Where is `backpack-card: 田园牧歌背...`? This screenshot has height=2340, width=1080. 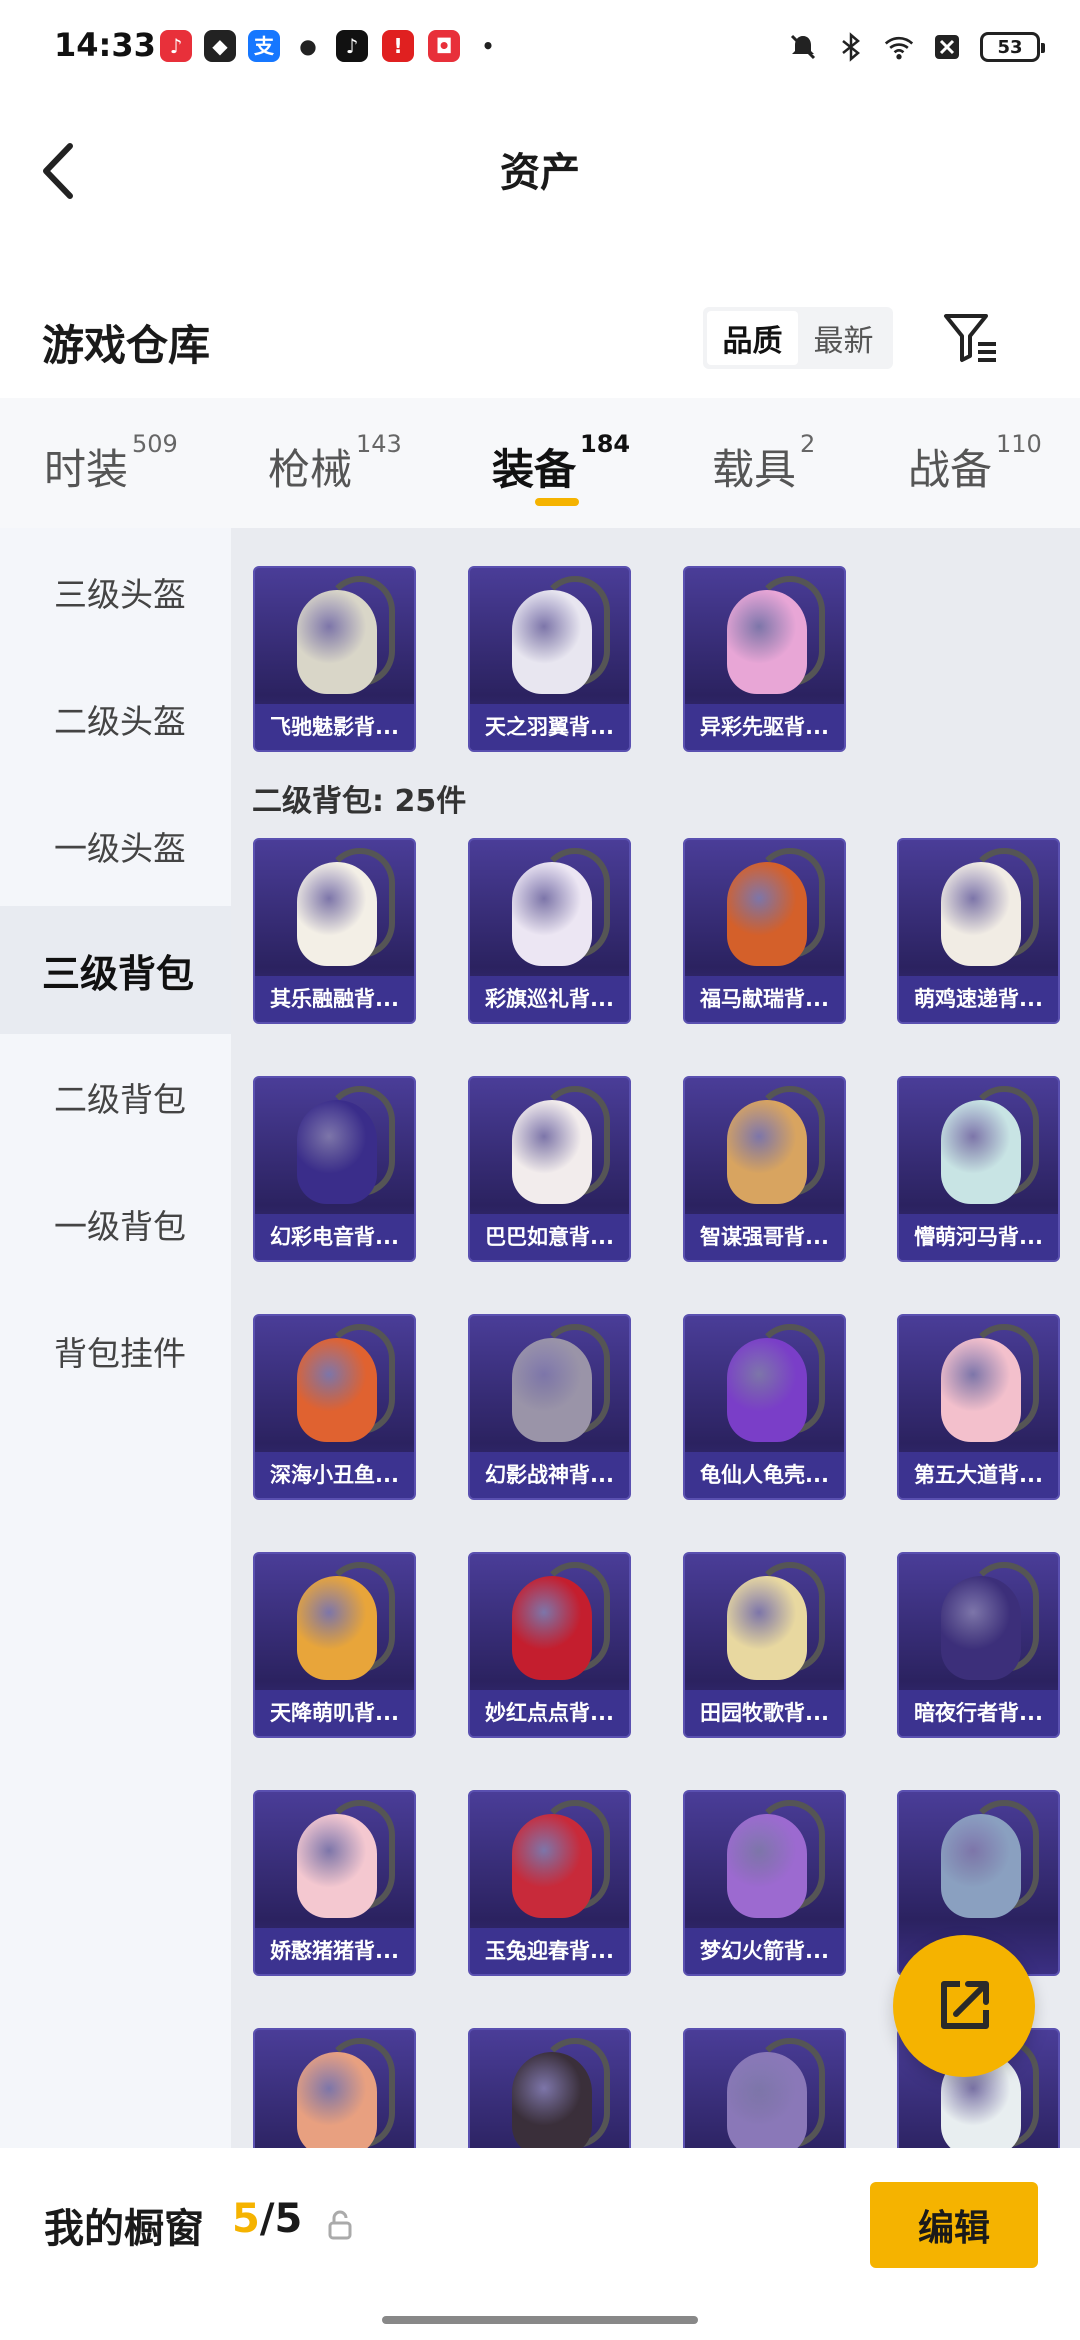
backpack-card: 田园牧歌背... is located at coordinates (764, 1645).